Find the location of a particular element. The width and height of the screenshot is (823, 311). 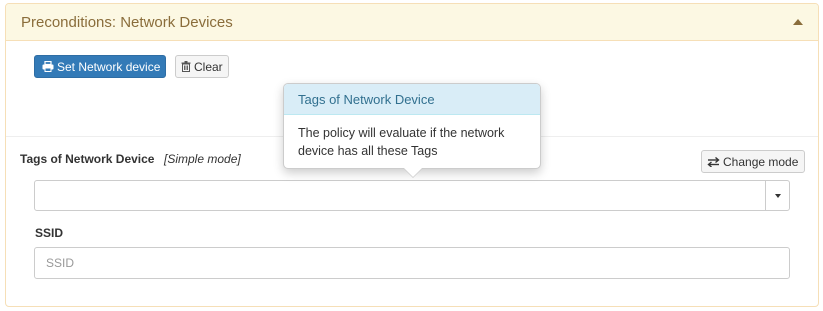

tags-field-label: Tags of Network Device is located at coordinates (87, 159).